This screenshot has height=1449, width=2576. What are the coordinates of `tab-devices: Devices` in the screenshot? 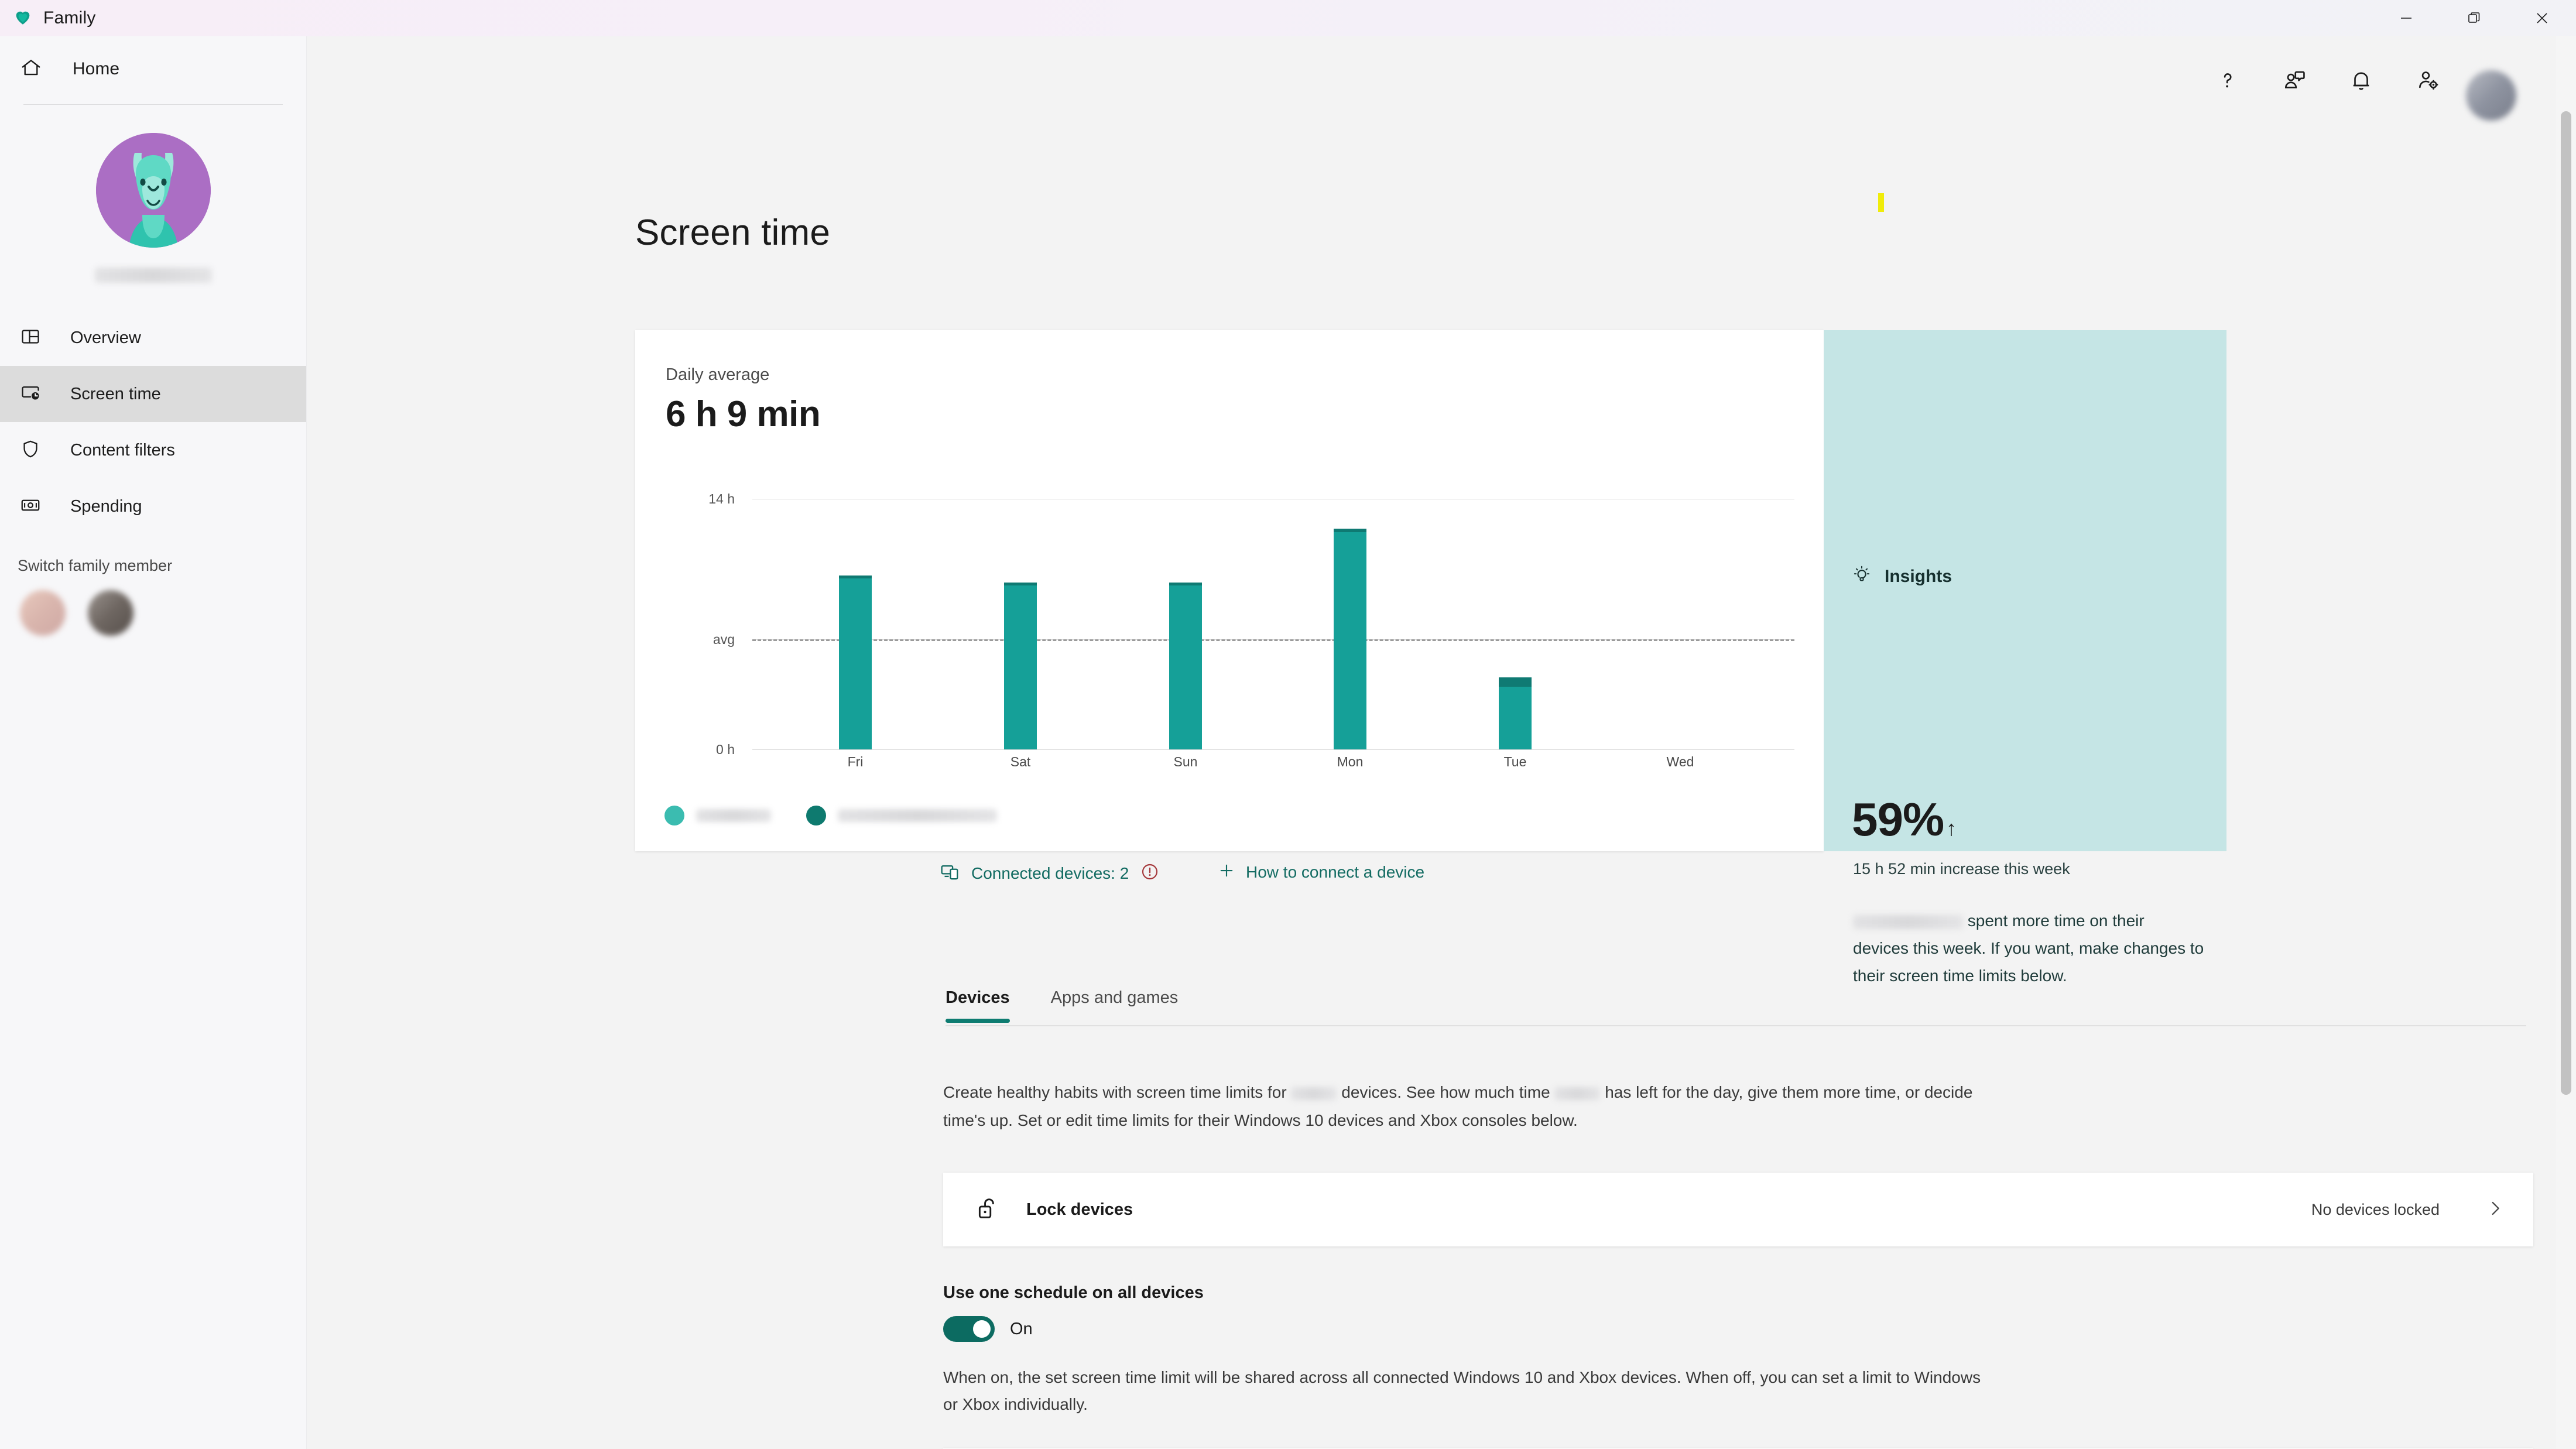 It's located at (978, 1005).